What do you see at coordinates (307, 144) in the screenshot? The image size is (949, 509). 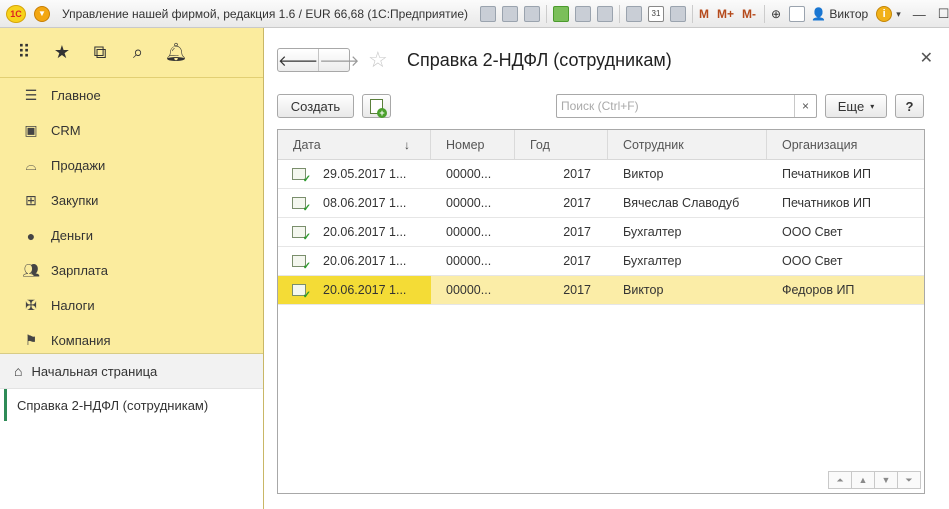 I see `column-label: Дата` at bounding box center [307, 144].